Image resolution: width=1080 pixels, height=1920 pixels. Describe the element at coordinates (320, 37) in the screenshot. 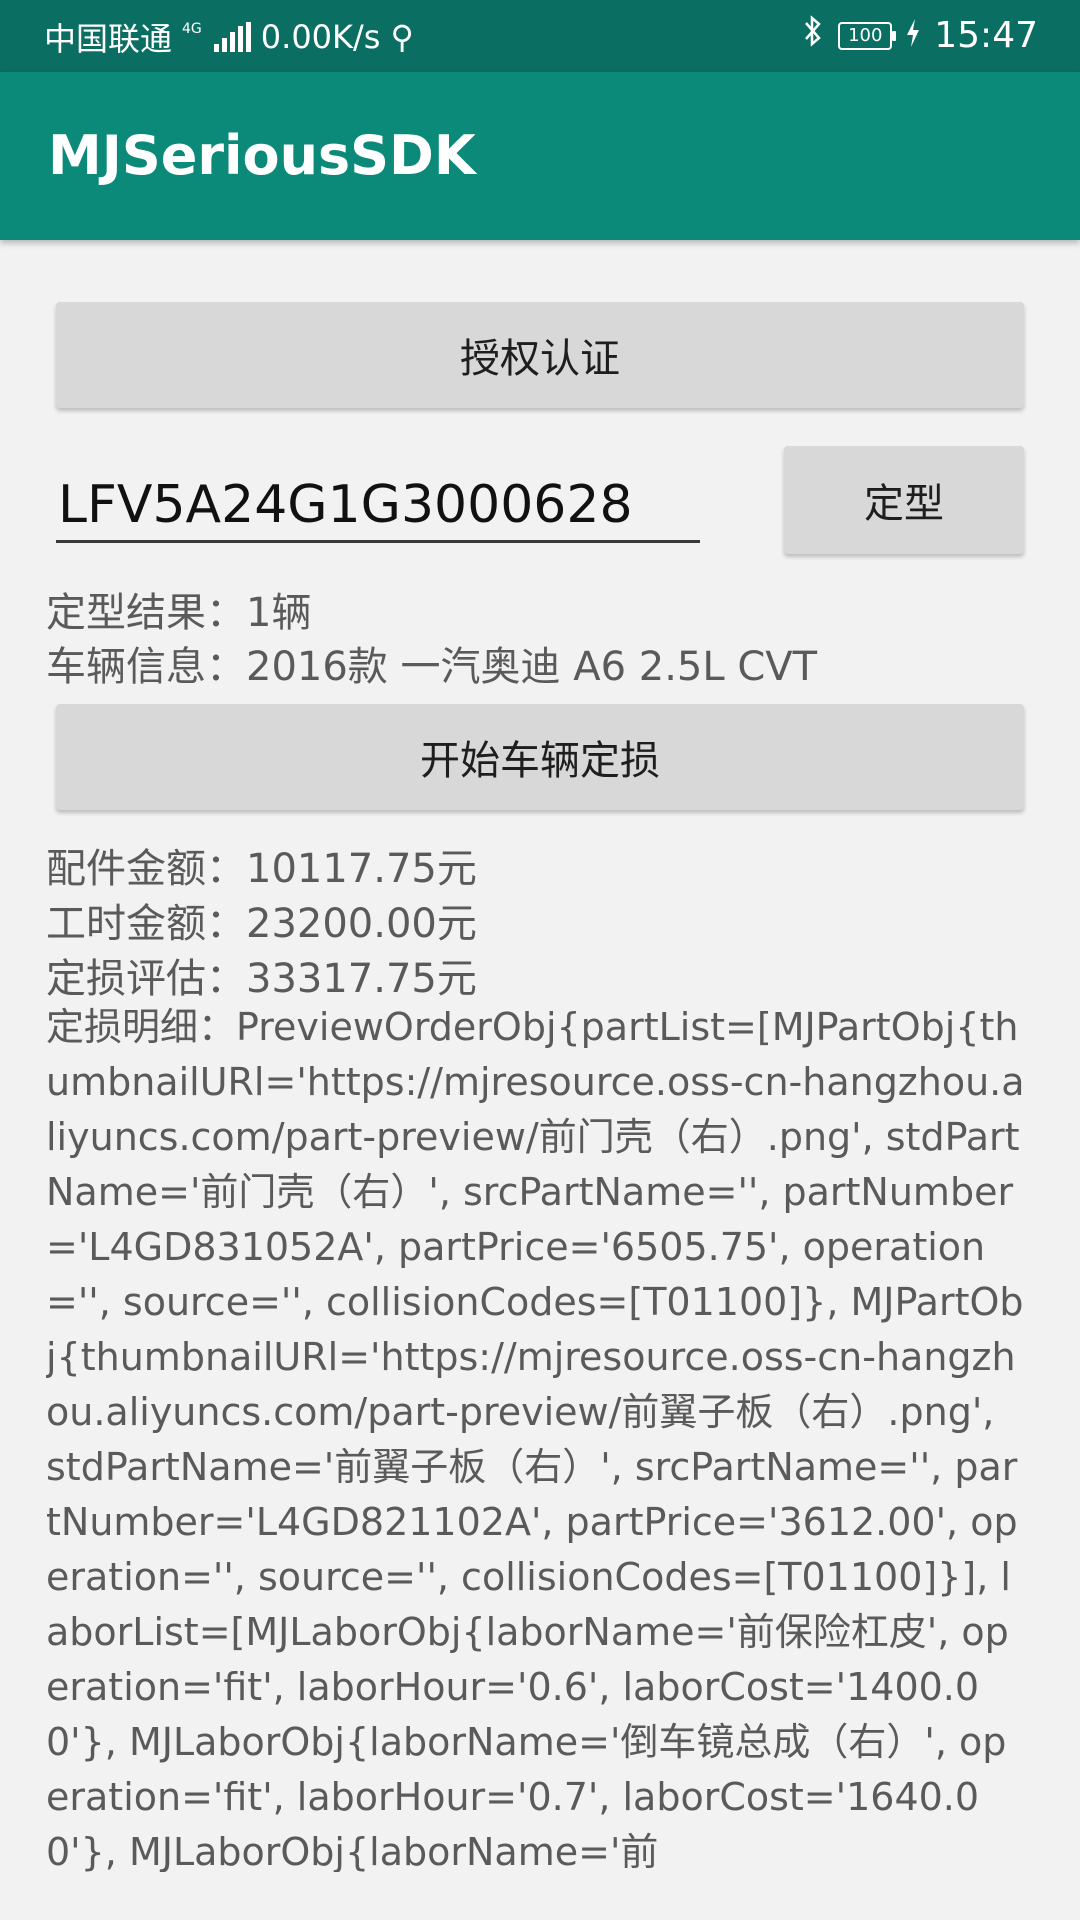

I see `network-speed: 0.00K/s` at that location.